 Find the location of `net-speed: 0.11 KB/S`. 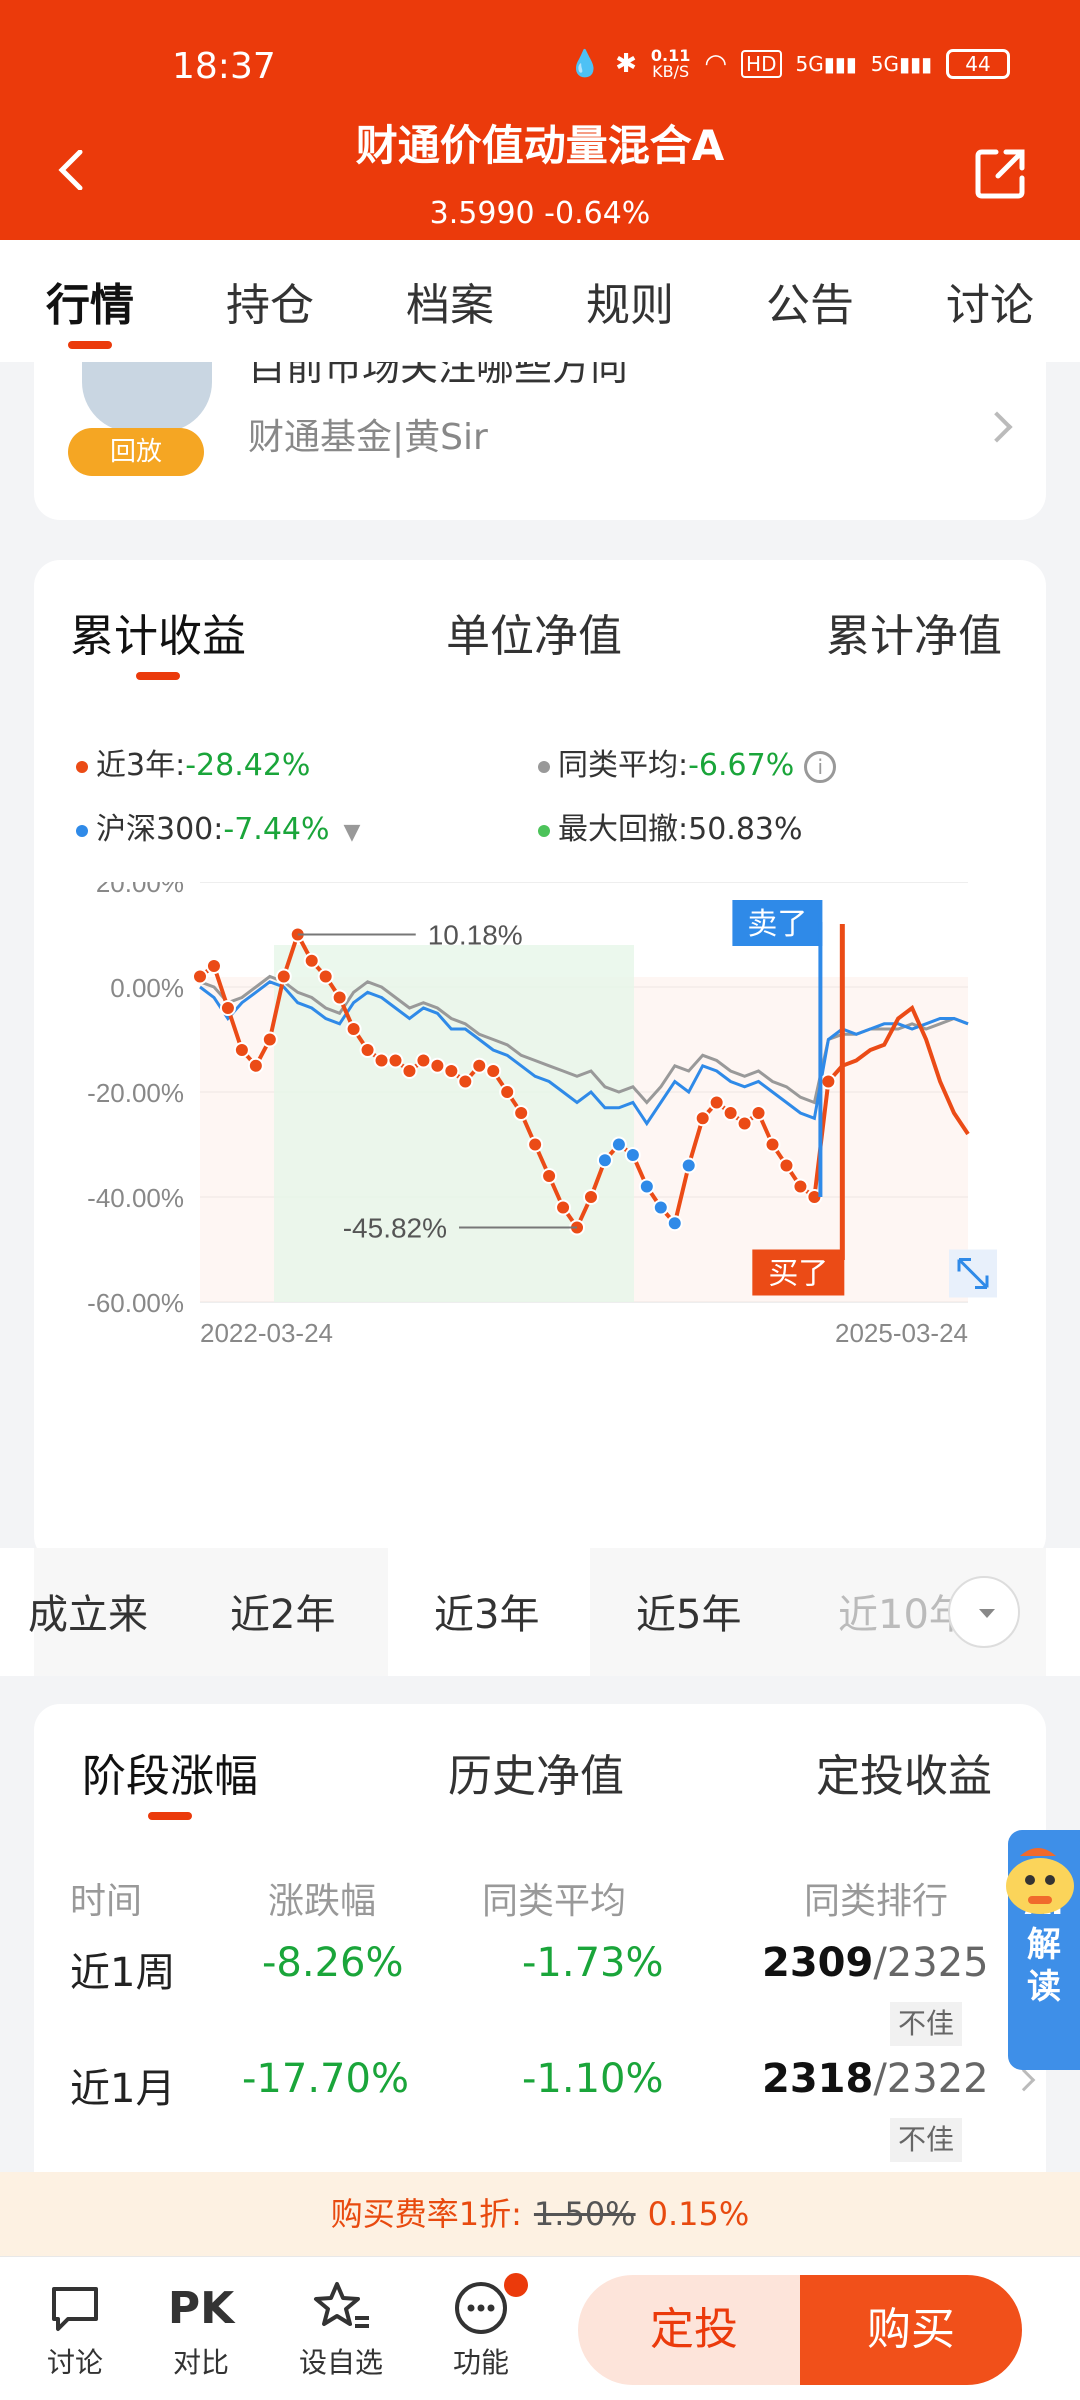

net-speed: 0.11 KB/S is located at coordinates (670, 63).